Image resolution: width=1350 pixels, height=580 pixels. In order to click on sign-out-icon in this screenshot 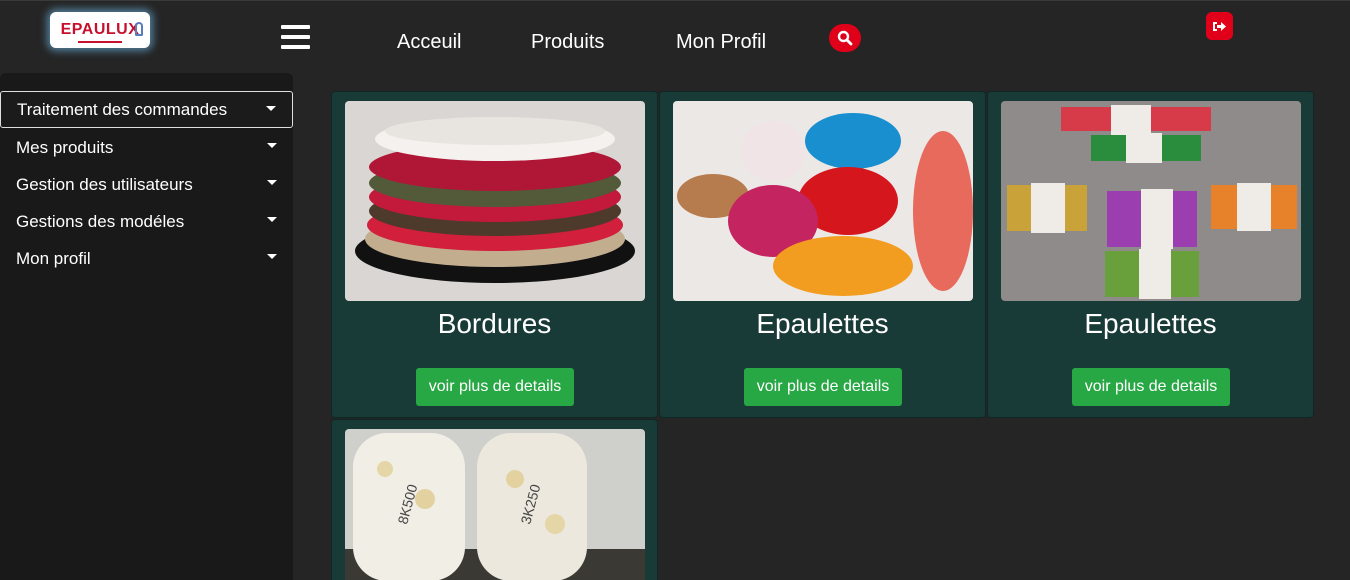, I will do `click(1219, 26)`.